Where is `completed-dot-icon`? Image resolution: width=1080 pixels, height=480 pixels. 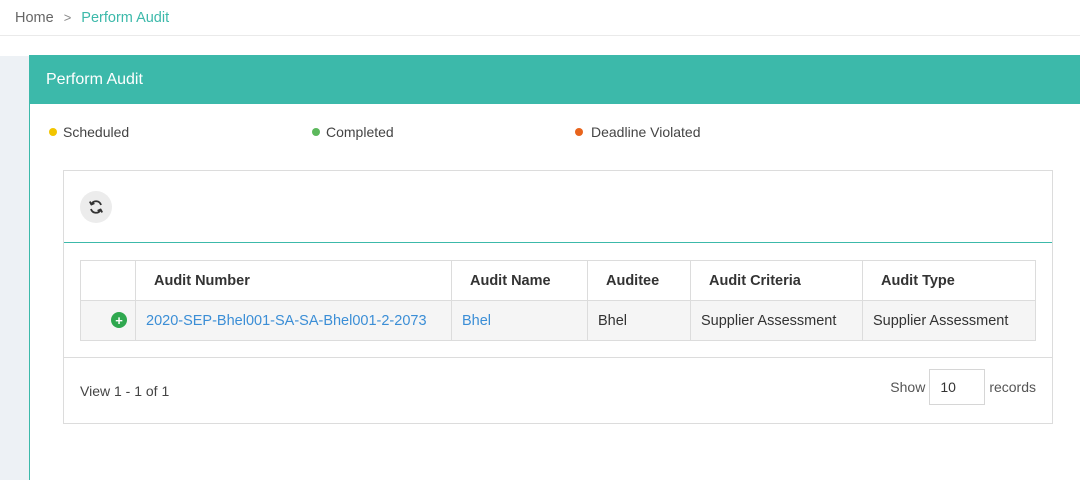
completed-dot-icon is located at coordinates (316, 132).